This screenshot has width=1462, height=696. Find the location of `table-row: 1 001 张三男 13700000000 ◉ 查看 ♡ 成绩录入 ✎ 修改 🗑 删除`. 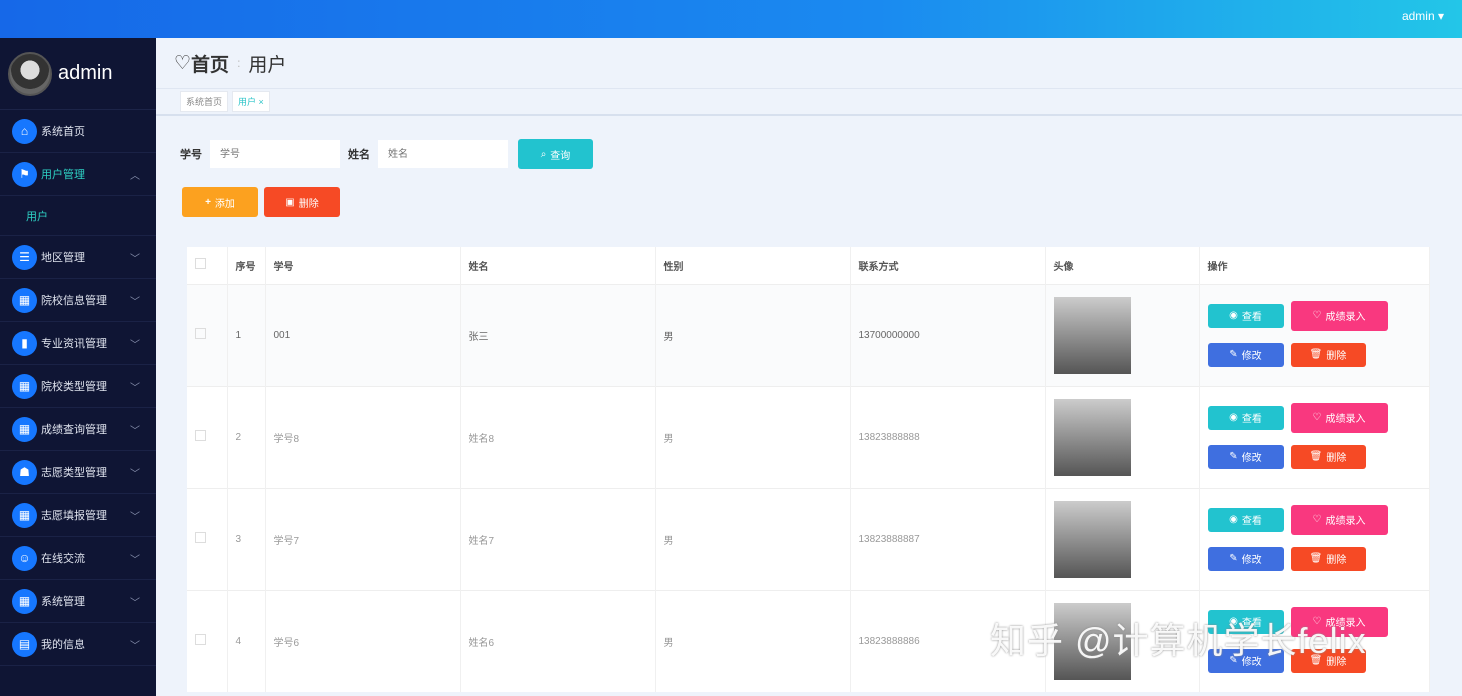

table-row: 1 001 张三男 13700000000 ◉ 查看 ♡ 成绩录入 ✎ 修改 🗑 删除 is located at coordinates (808, 334).